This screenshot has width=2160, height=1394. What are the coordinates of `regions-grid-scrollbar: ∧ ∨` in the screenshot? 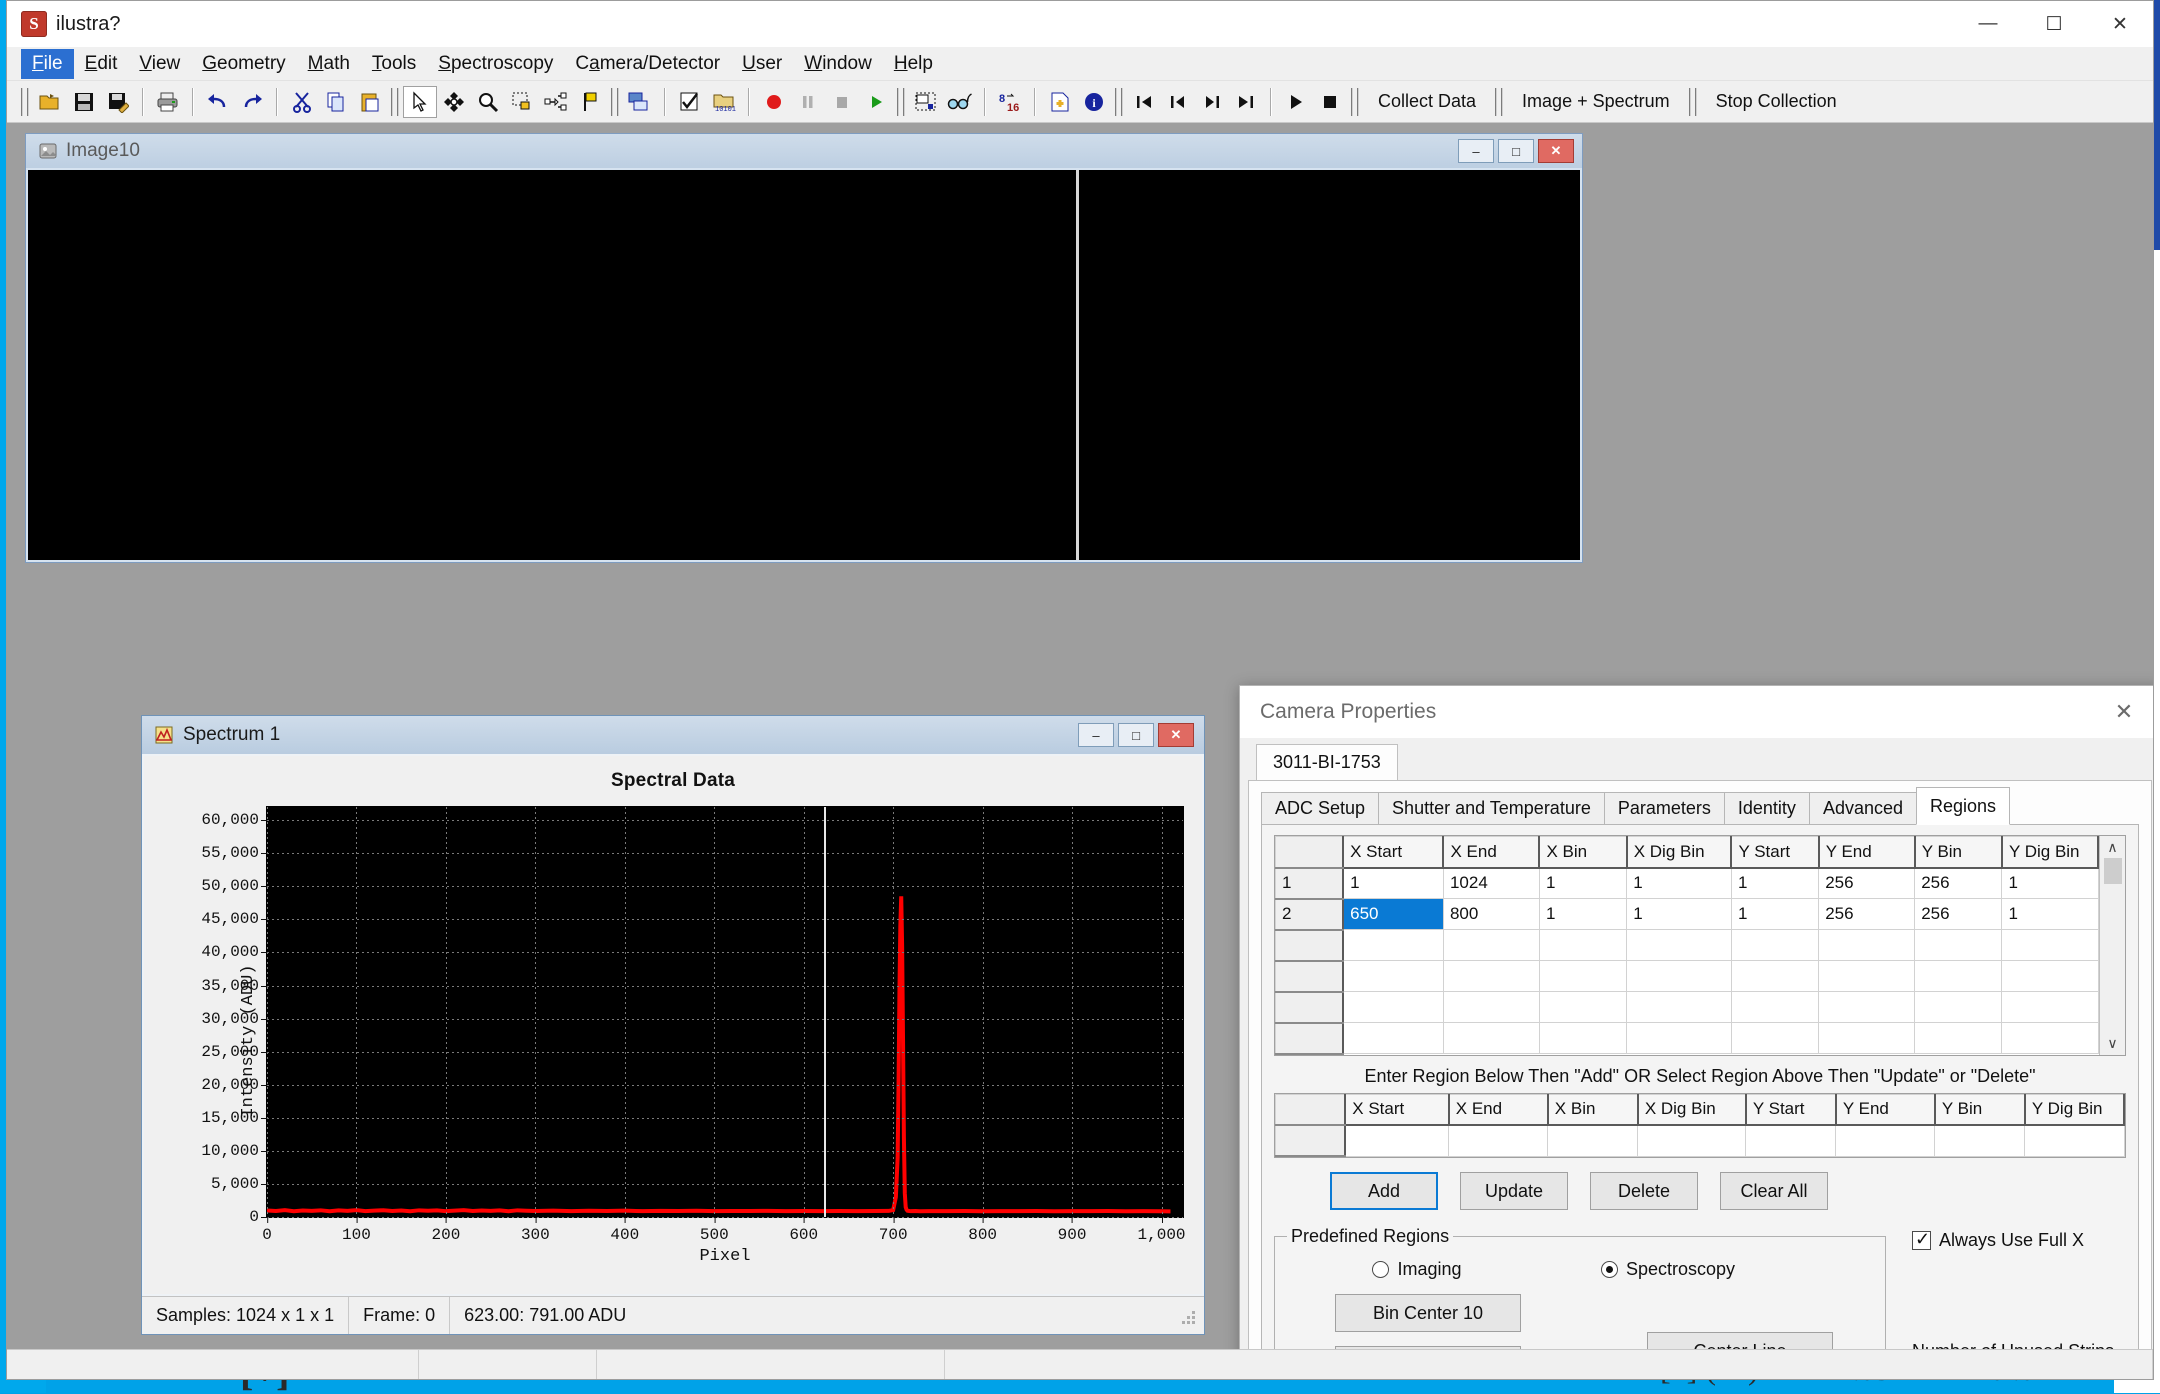 It's located at (2112, 945).